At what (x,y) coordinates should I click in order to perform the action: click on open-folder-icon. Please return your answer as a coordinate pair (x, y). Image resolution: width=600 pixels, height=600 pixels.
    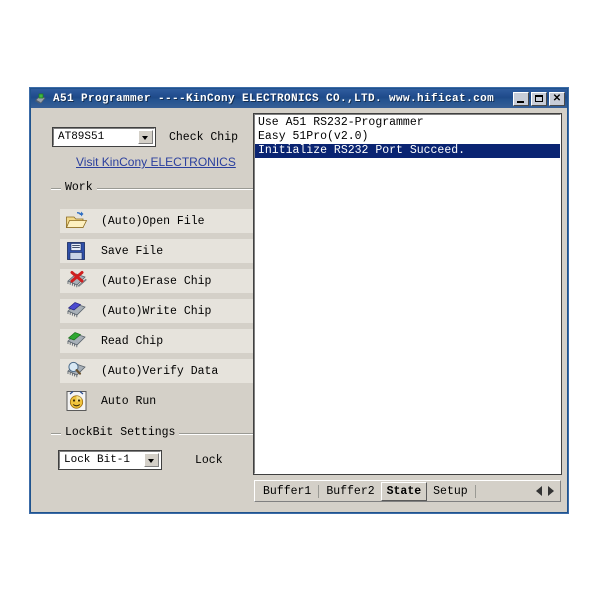
    Looking at the image, I should click on (77, 221).